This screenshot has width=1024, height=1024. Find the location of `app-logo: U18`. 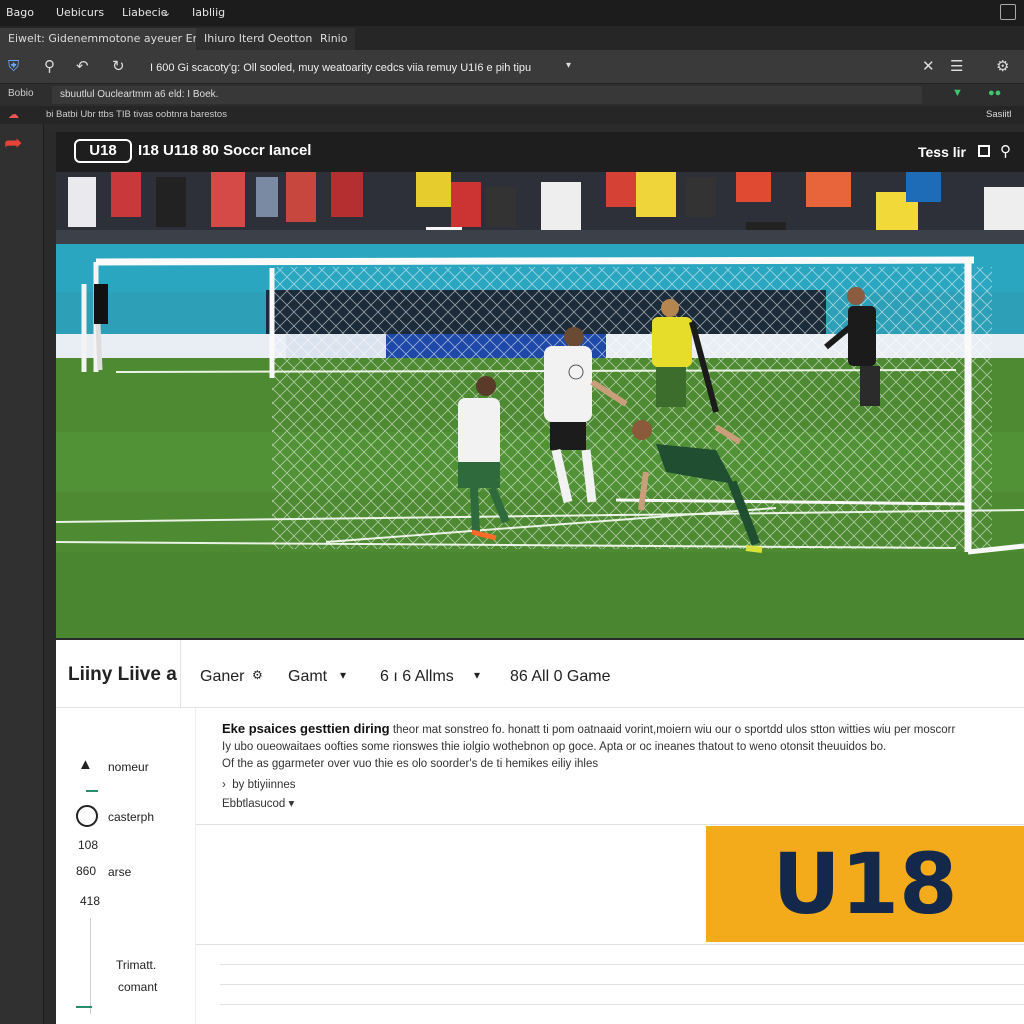

app-logo: U18 is located at coordinates (103, 151).